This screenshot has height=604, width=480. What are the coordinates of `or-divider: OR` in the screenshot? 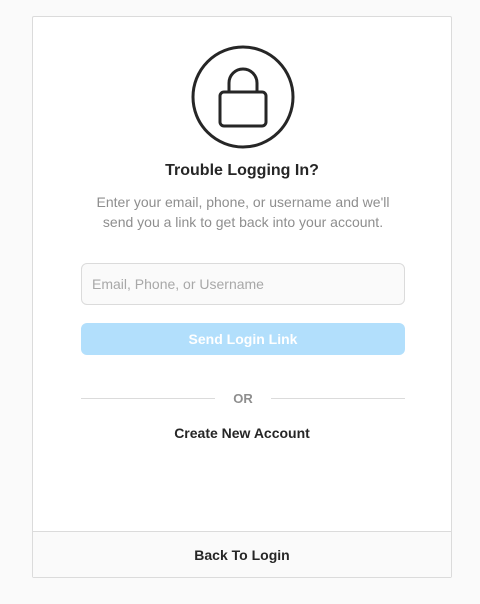 It's located at (243, 398).